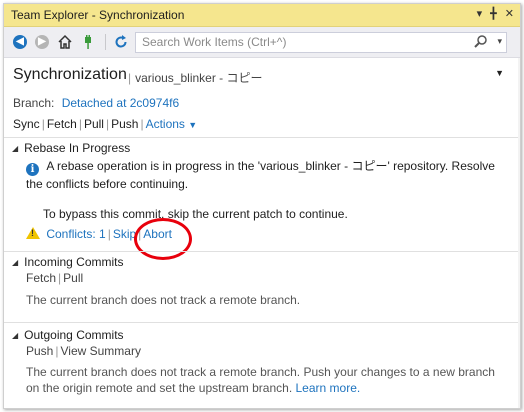 The width and height of the screenshot is (524, 412). I want to click on warning-icon, so click(33, 233).